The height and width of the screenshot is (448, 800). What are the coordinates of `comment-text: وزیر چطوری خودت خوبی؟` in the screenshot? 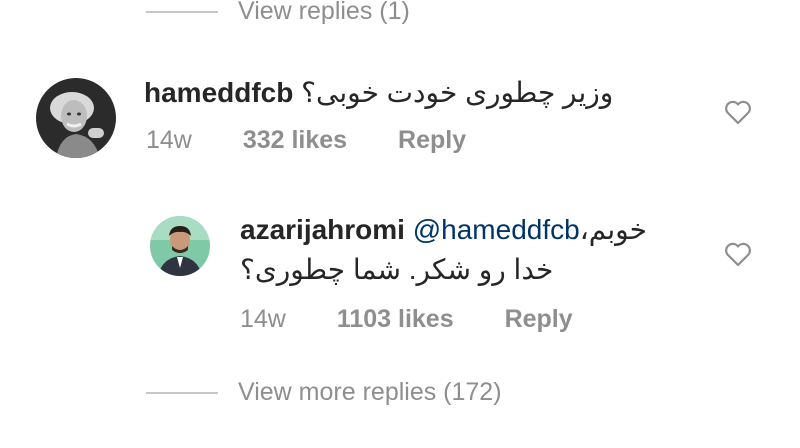 It's located at (457, 92).